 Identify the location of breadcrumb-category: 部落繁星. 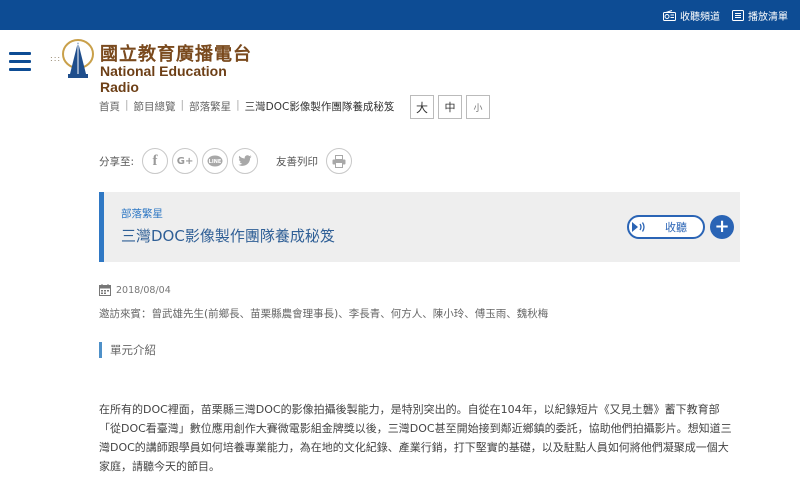
(210, 106).